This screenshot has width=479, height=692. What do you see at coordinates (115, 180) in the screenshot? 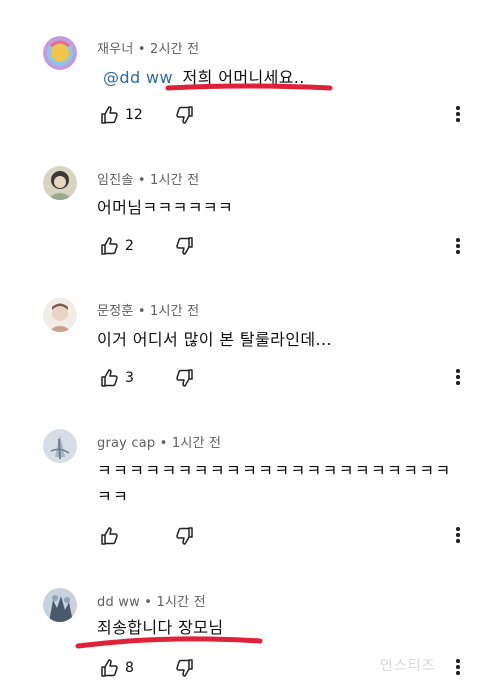
I see `comment-author: 임진솔` at bounding box center [115, 180].